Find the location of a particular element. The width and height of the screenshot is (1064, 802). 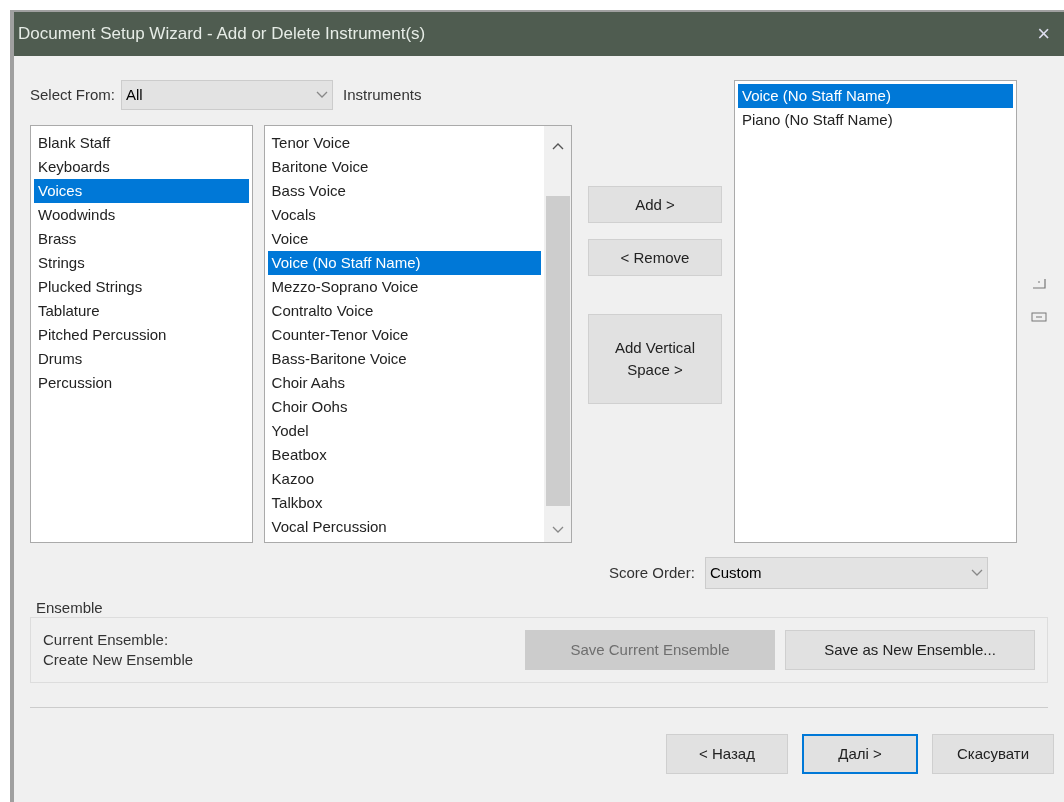

instruments-label: Instruments is located at coordinates (382, 94).